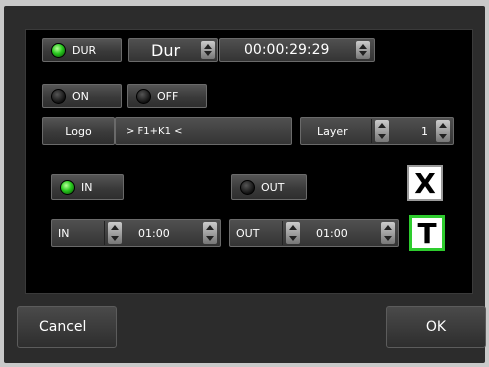  Describe the element at coordinates (314, 233) in the screenshot. I see `out-time-field: OUT 01:00` at that location.